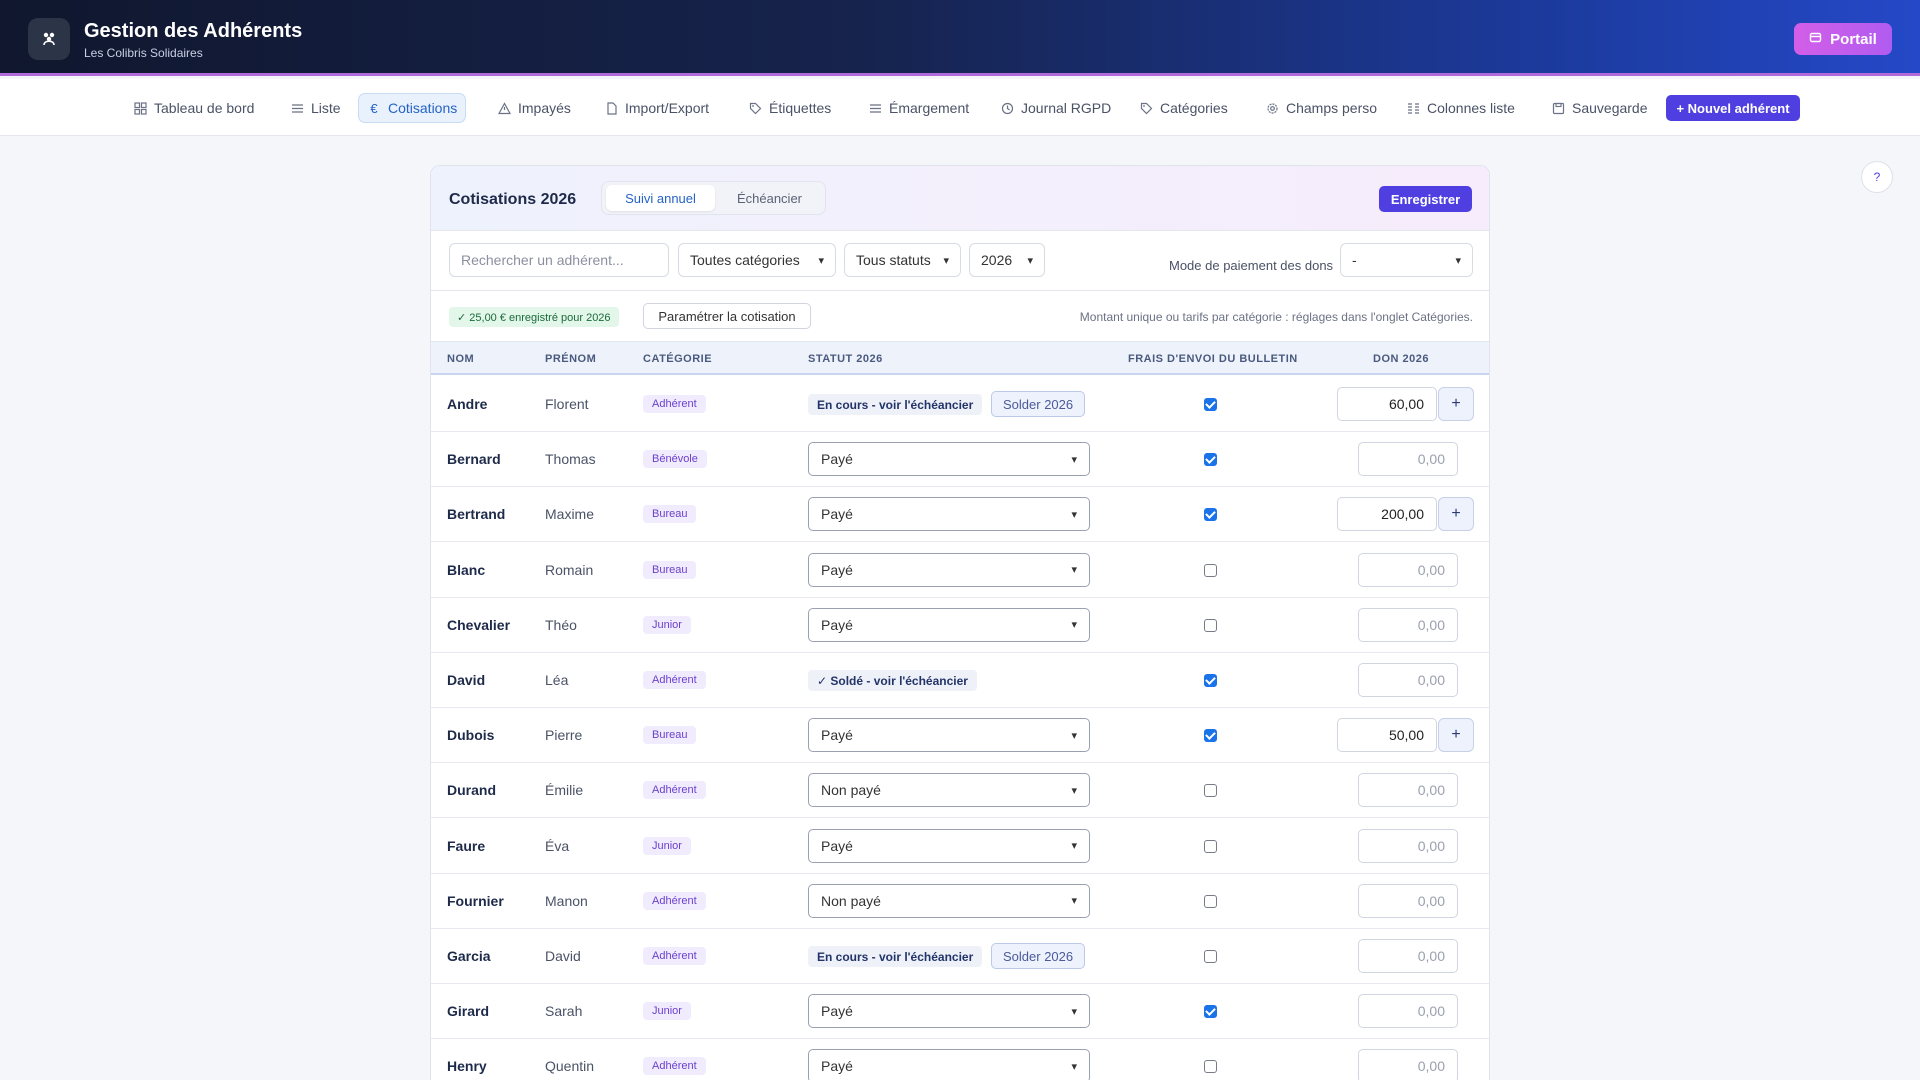  Describe the element at coordinates (570, 459) in the screenshot. I see `member-first-name: Thomas` at that location.